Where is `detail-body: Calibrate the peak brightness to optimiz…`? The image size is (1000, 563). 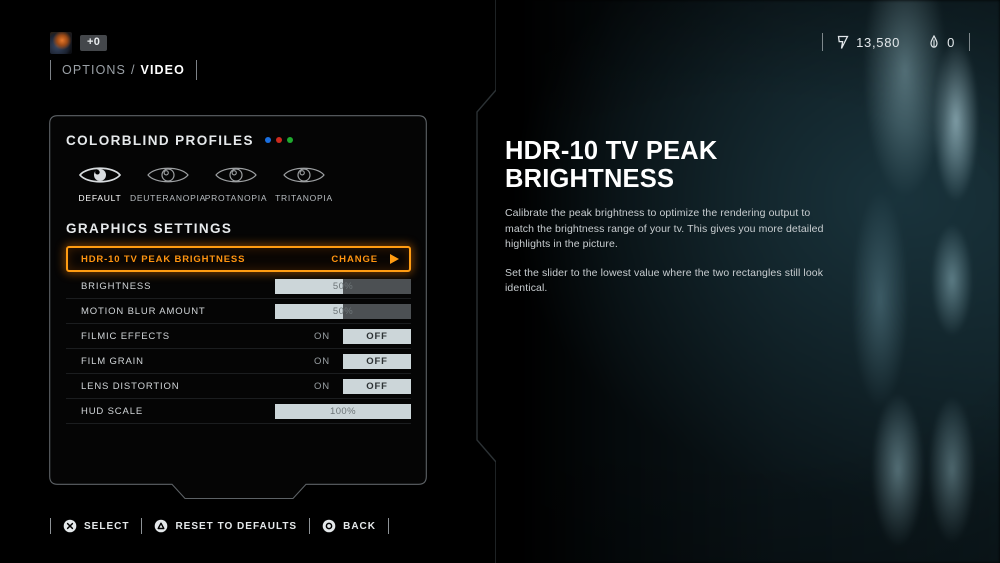
detail-body: Calibrate the peak brightness to optimiz… is located at coordinates (670, 251).